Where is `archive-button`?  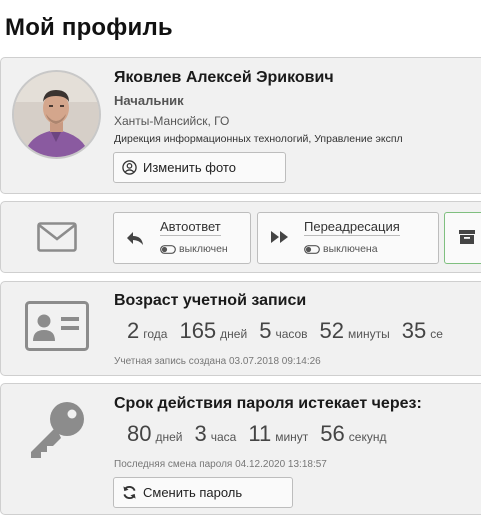 archive-button is located at coordinates (462, 238).